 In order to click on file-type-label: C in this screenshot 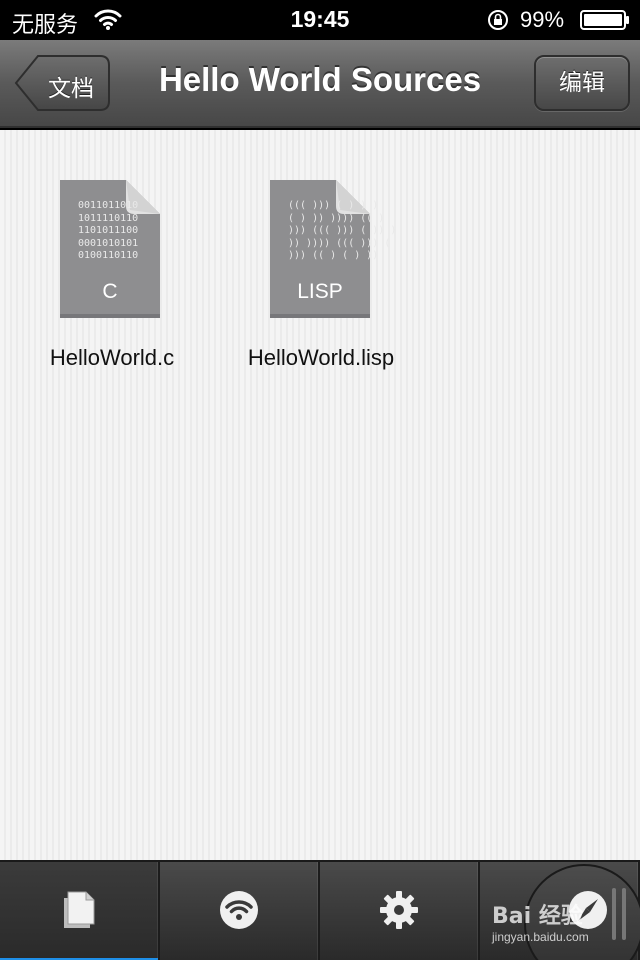, I will do `click(110, 291)`.